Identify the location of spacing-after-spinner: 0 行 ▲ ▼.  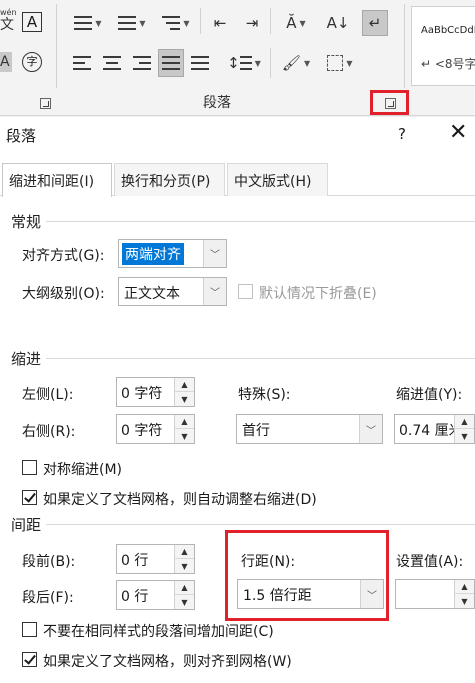
(155, 595).